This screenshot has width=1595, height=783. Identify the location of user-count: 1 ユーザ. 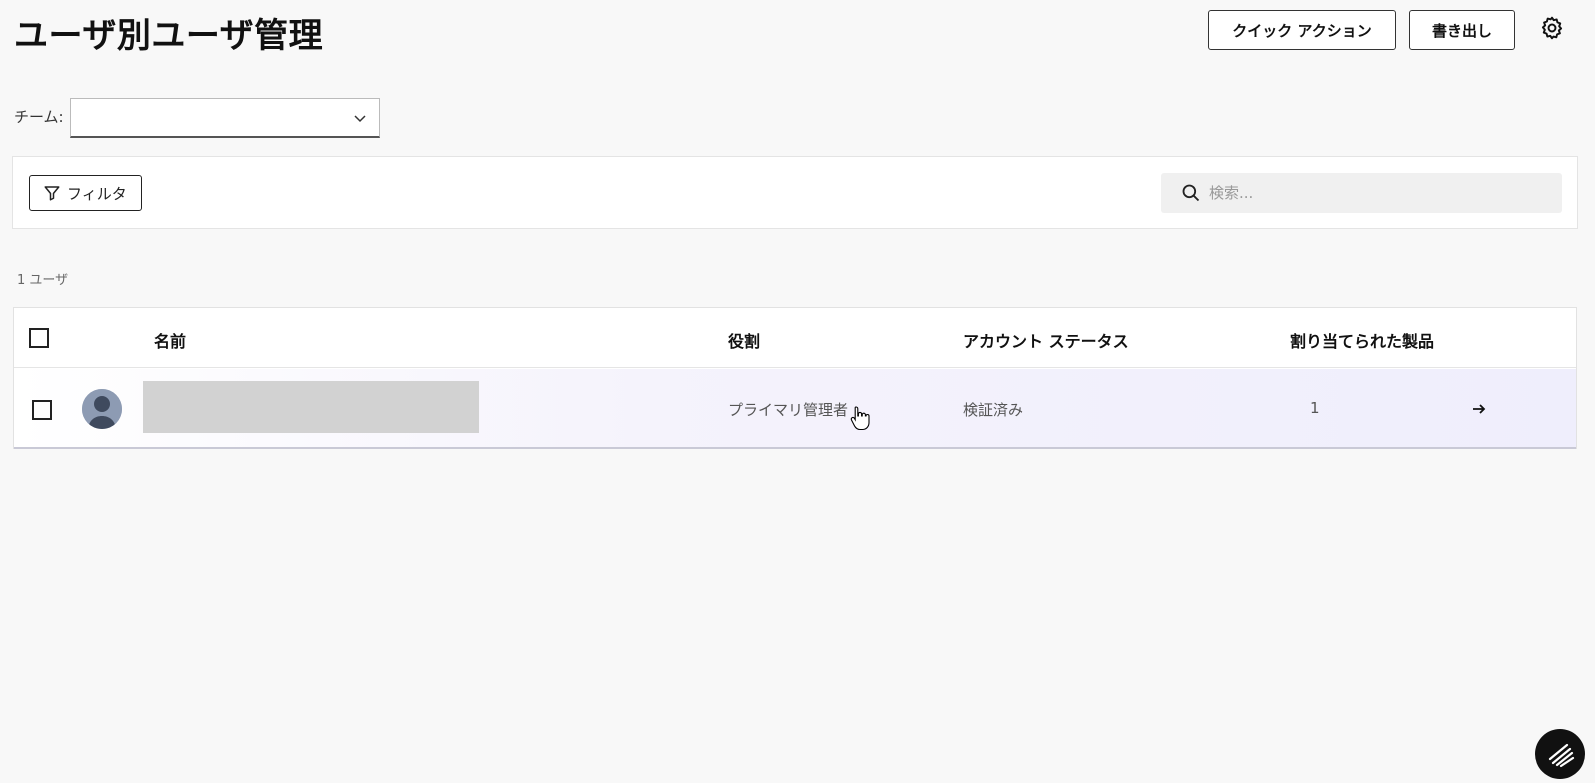
(43, 280).